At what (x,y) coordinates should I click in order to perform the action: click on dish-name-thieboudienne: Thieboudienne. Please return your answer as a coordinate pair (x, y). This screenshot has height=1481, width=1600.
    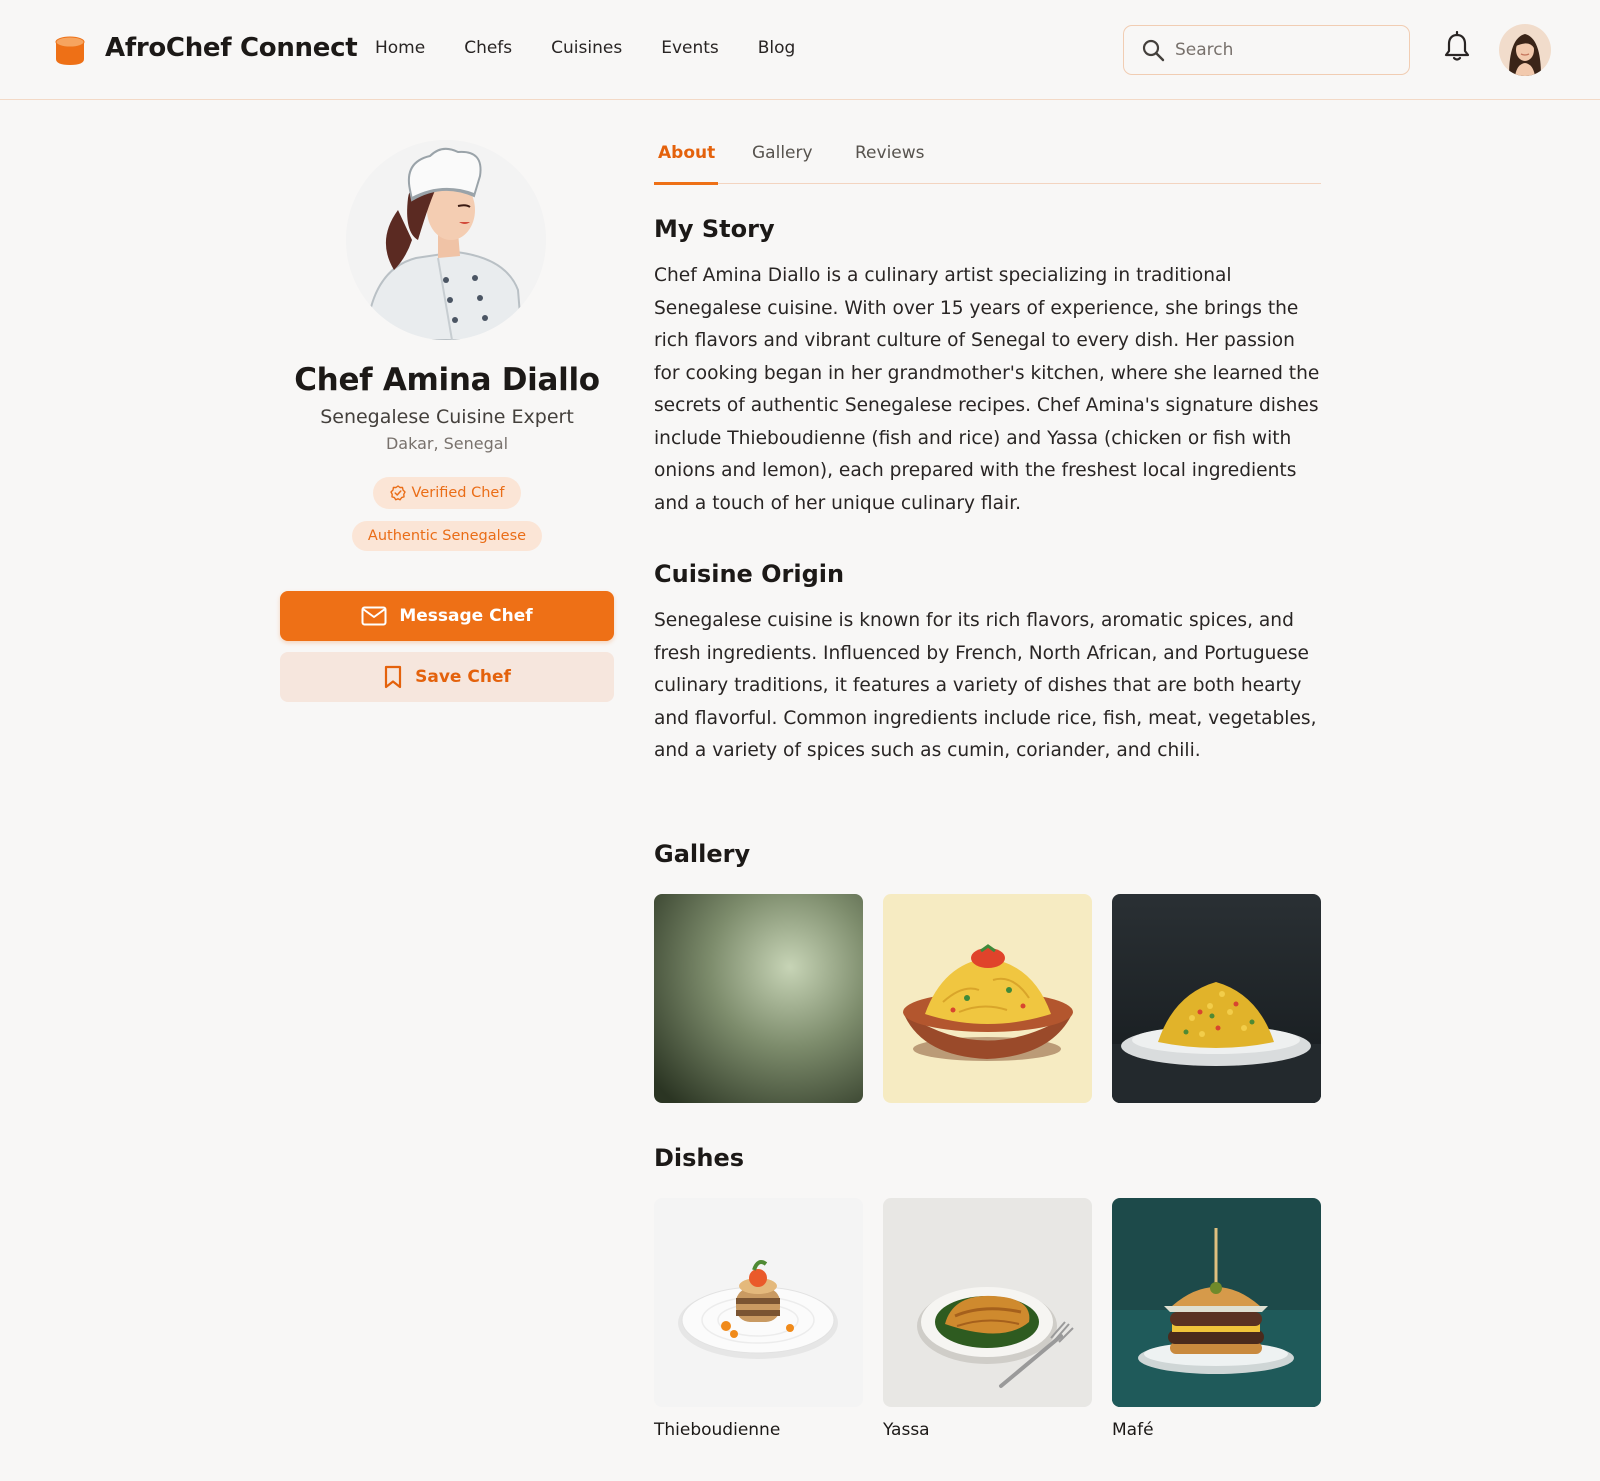
    Looking at the image, I should click on (717, 1430).